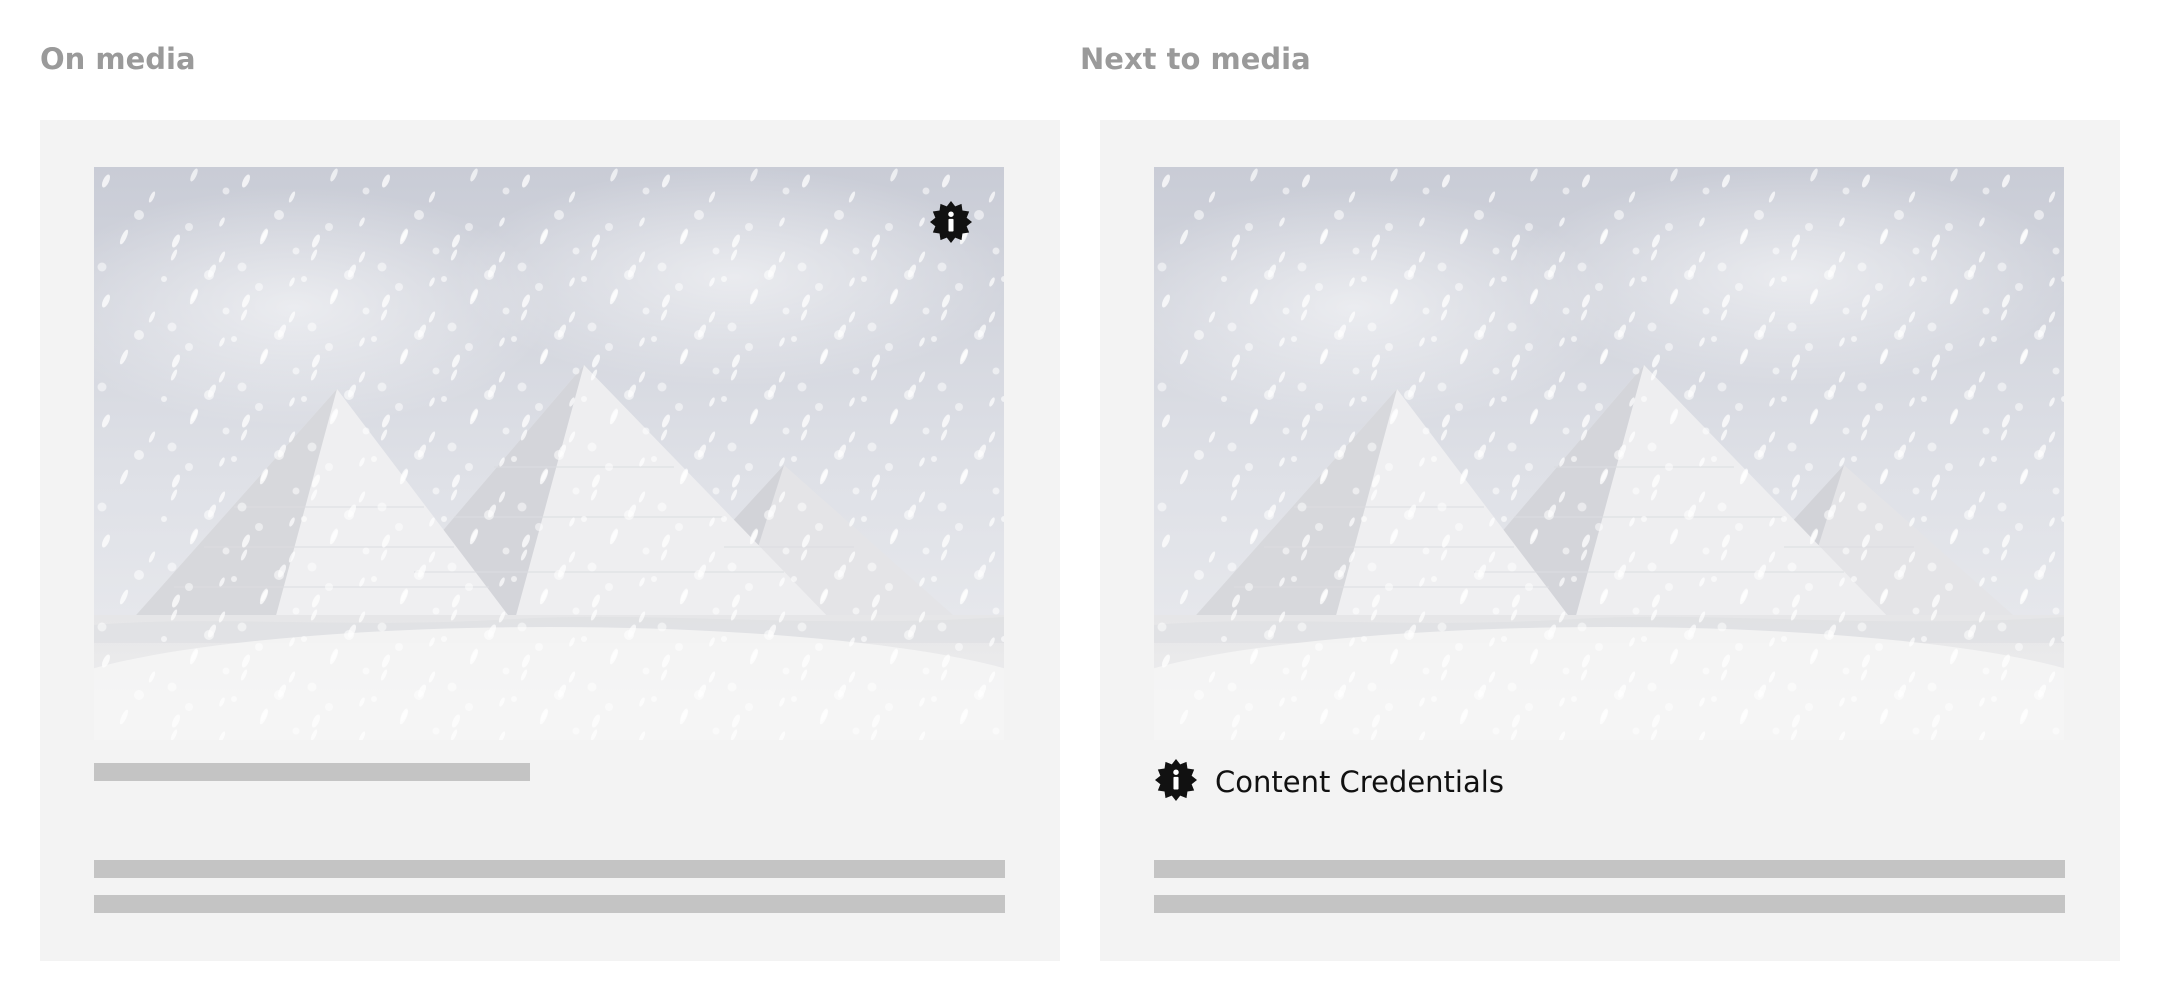 This screenshot has width=2160, height=1000. What do you see at coordinates (1195, 59) in the screenshot?
I see `heading-next-to-media: Next to media` at bounding box center [1195, 59].